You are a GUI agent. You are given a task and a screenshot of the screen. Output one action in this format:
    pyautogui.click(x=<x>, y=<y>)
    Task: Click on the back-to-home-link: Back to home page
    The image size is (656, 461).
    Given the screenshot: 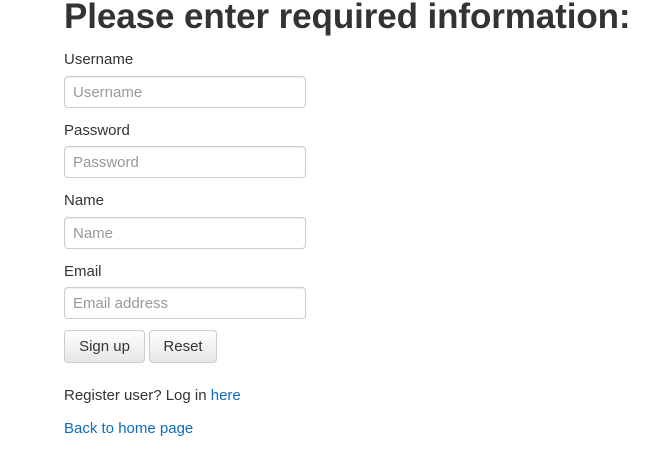 What is the action you would take?
    pyautogui.click(x=128, y=428)
    